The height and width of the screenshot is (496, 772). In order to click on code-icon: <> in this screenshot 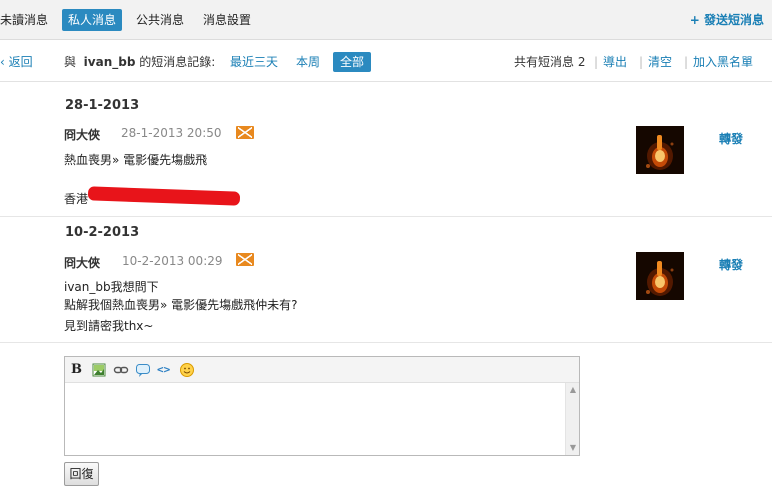, I will do `click(165, 370)`.